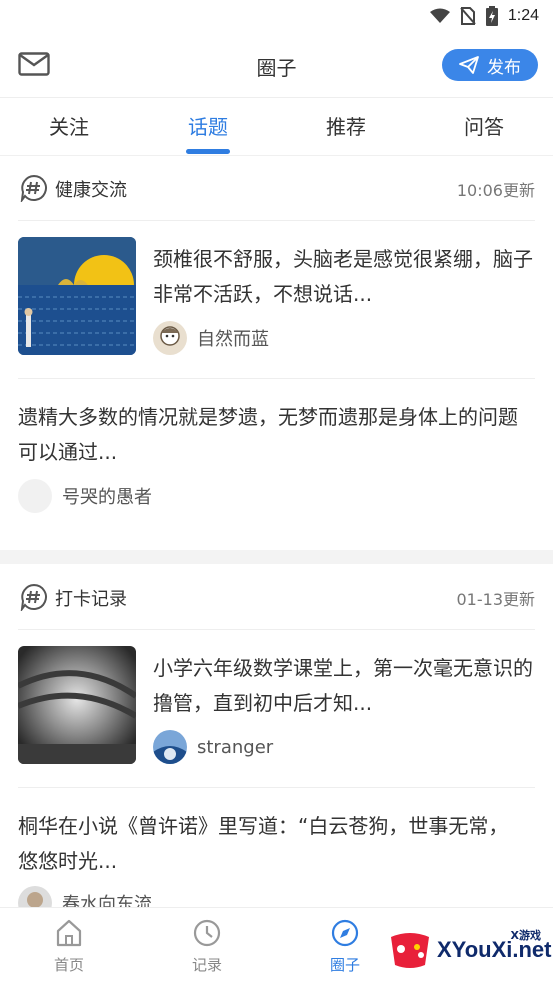 The height and width of the screenshot is (983, 553). What do you see at coordinates (77, 705) in the screenshot?
I see `post-thumbnail-storm` at bounding box center [77, 705].